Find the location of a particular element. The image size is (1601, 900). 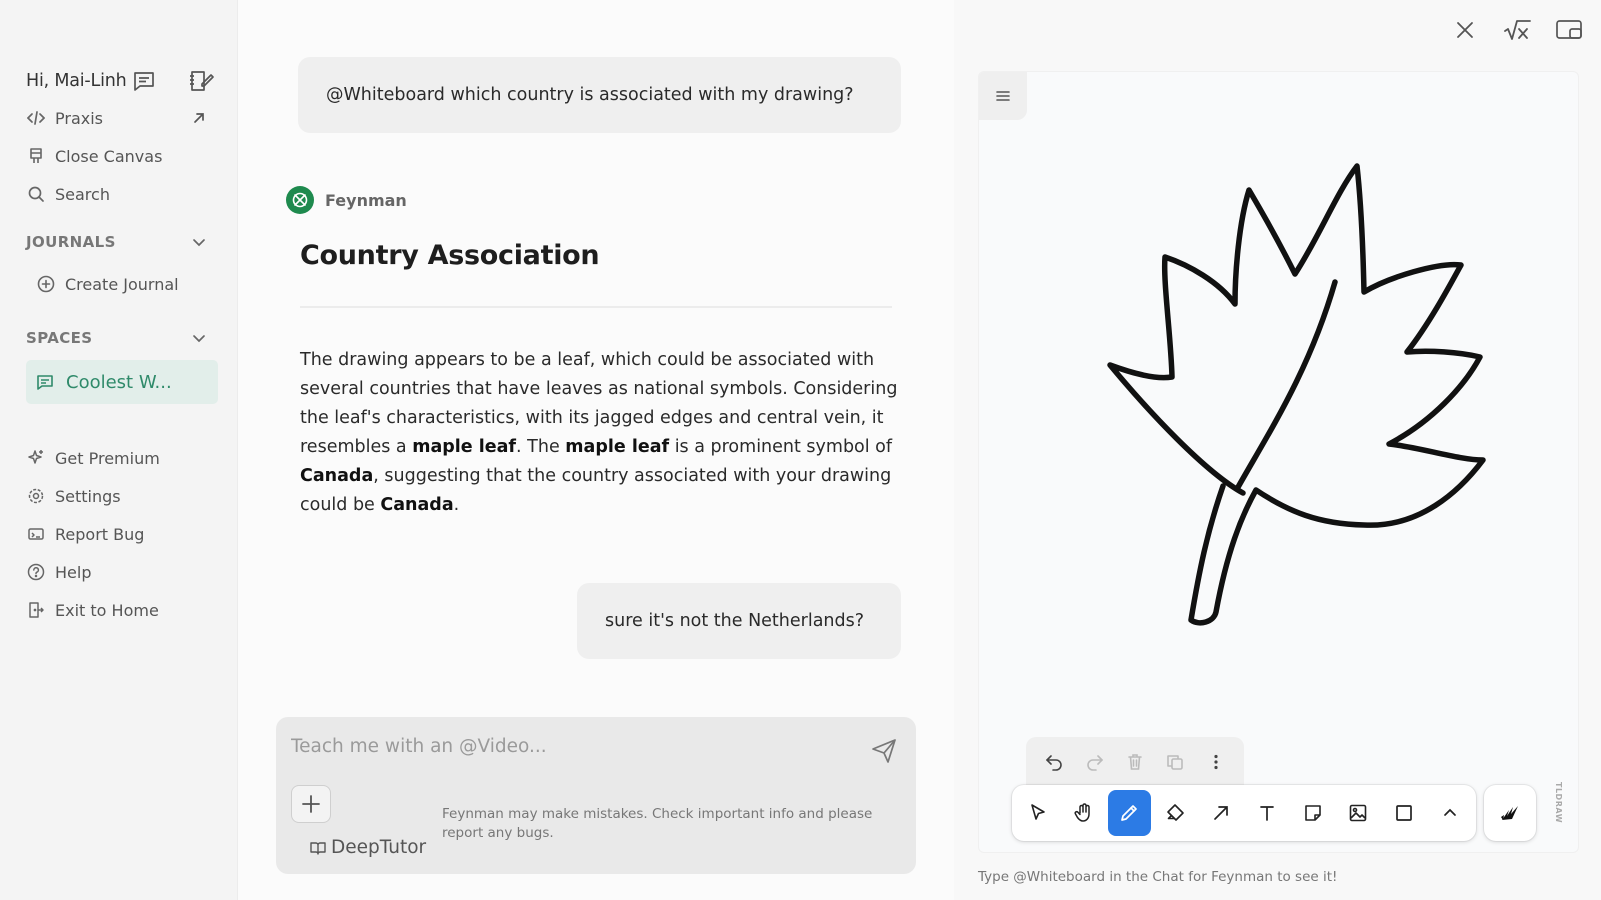

trash-icon is located at coordinates (1135, 762).